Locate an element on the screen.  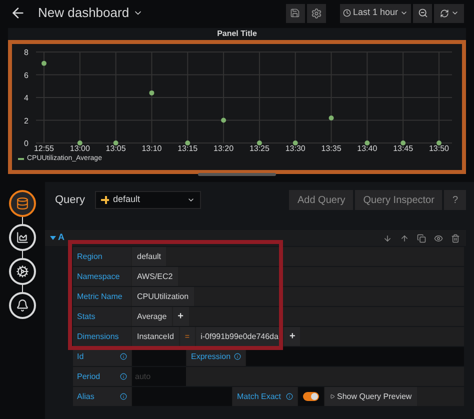
field-label: Stats is located at coordinates (102, 316).